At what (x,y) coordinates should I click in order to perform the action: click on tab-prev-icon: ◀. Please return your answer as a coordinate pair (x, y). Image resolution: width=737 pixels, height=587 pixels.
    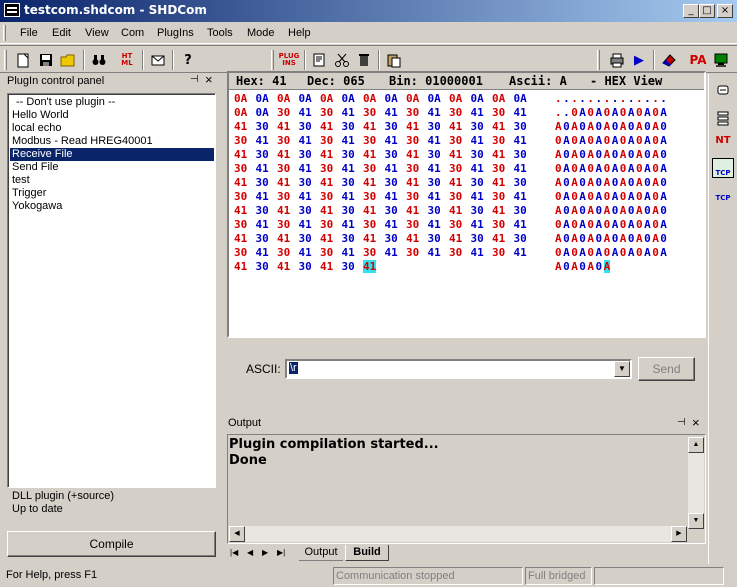
    Looking at the image, I should click on (250, 552).